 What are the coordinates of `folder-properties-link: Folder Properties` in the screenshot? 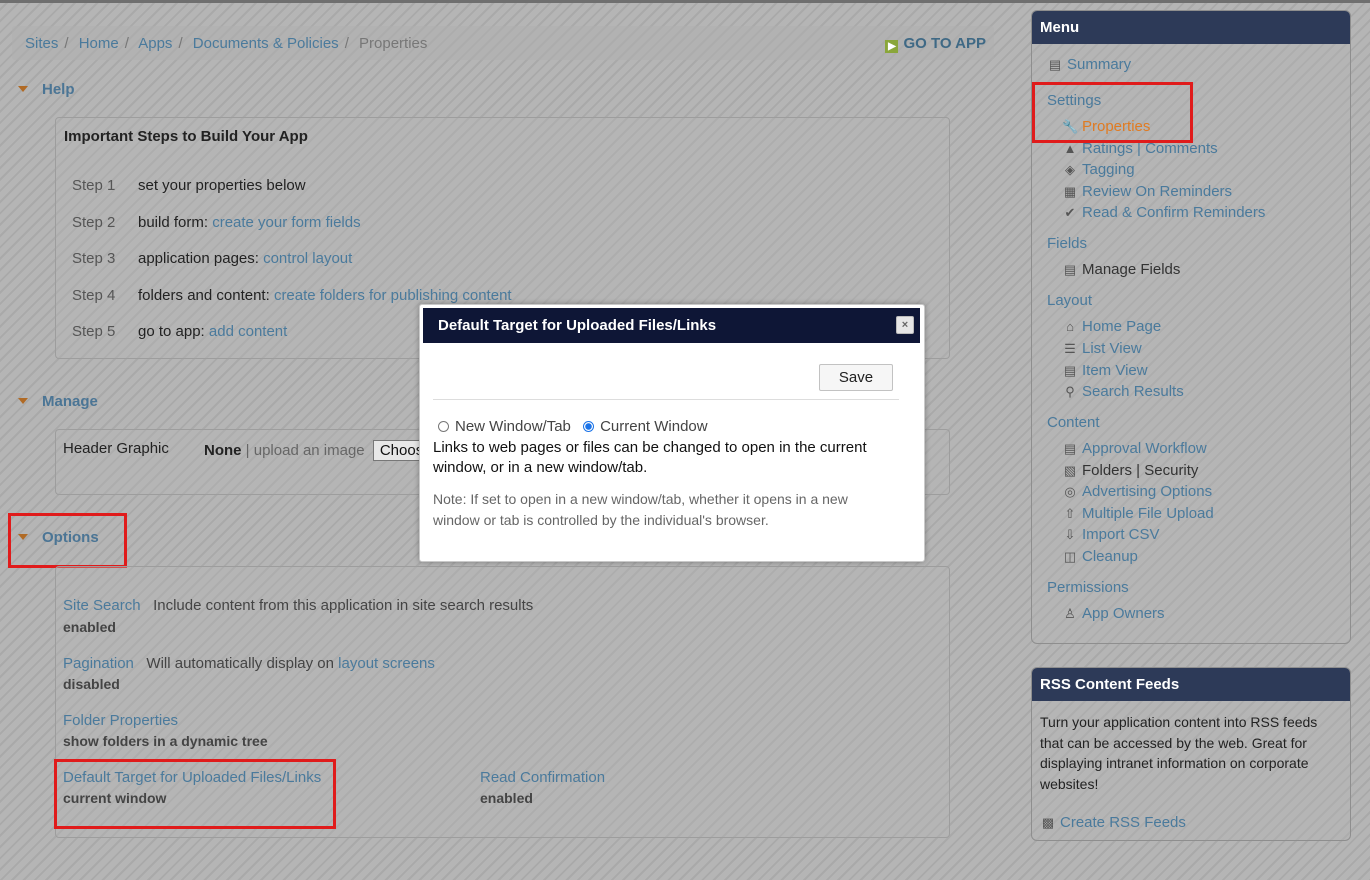 It's located at (120, 720).